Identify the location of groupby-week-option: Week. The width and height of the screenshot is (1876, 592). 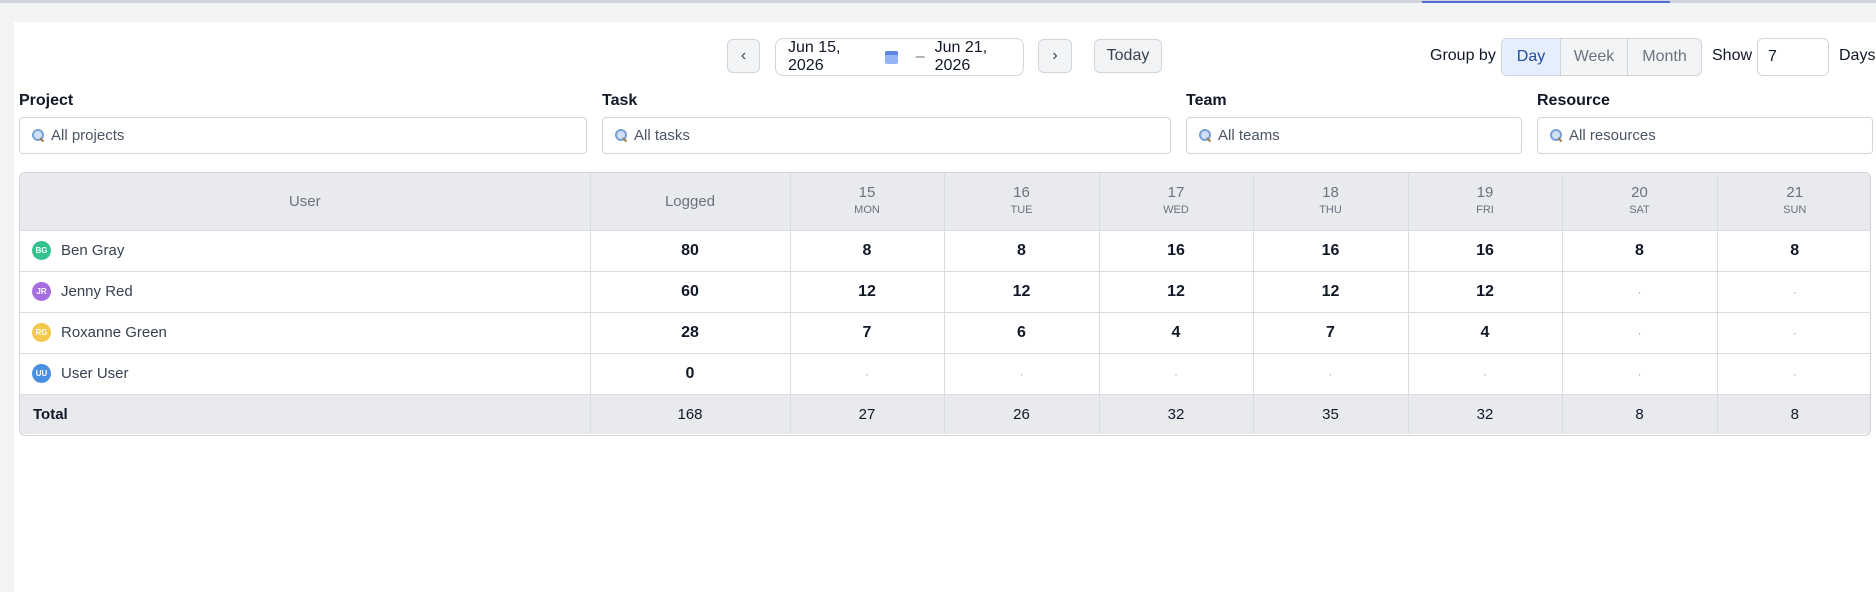
(1593, 57).